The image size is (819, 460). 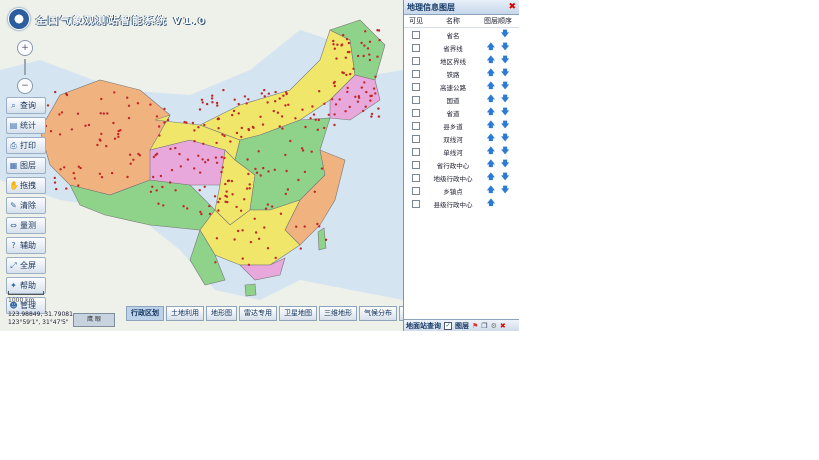 What do you see at coordinates (14, 185) in the screenshot?
I see `pan-hand-icon: ✋` at bounding box center [14, 185].